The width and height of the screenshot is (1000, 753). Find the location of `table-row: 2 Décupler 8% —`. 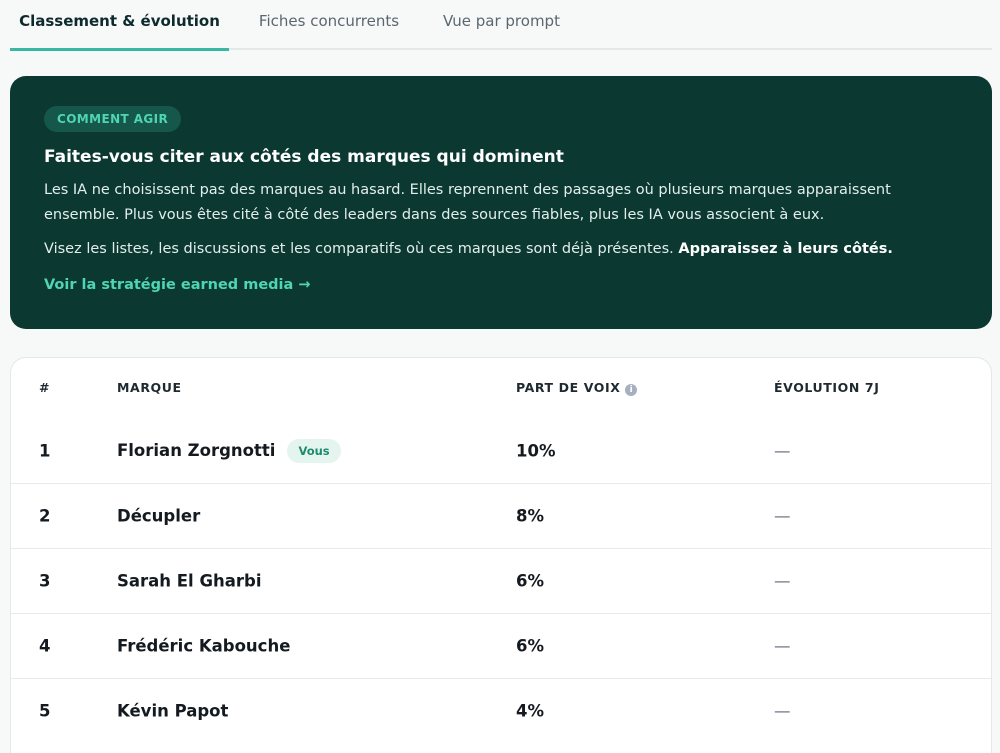

table-row: 2 Décupler 8% — is located at coordinates (501, 515).